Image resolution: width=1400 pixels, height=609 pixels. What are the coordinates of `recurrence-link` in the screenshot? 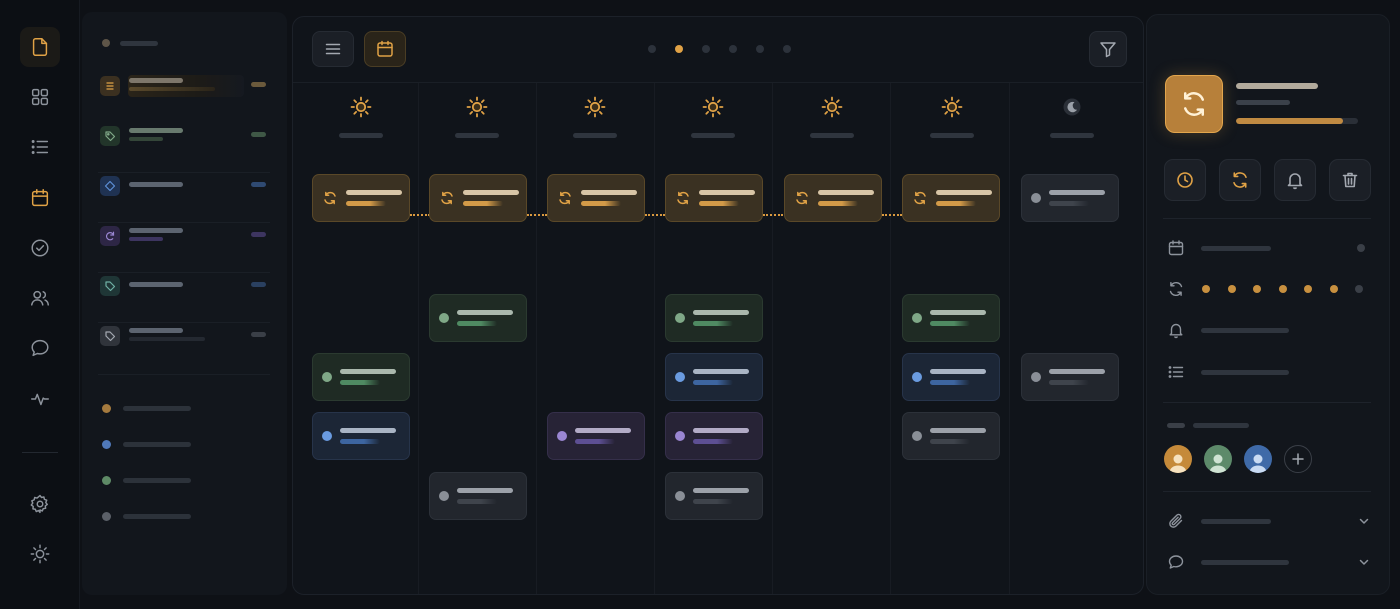 It's located at (537, 215).